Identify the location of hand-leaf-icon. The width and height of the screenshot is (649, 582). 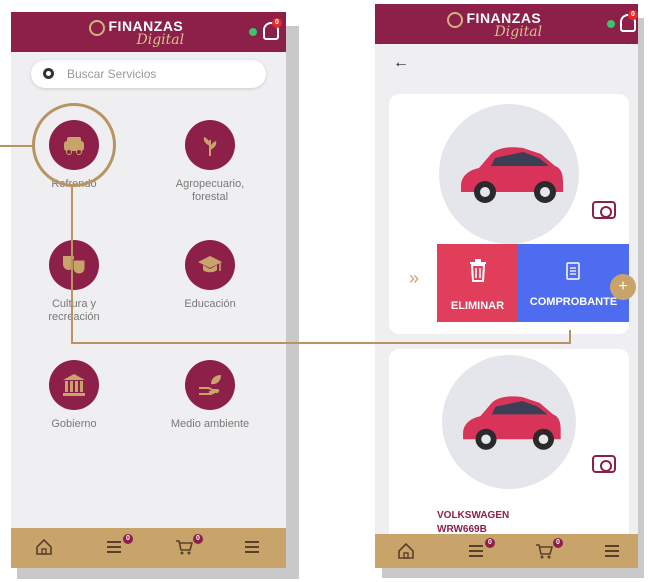
(210, 385).